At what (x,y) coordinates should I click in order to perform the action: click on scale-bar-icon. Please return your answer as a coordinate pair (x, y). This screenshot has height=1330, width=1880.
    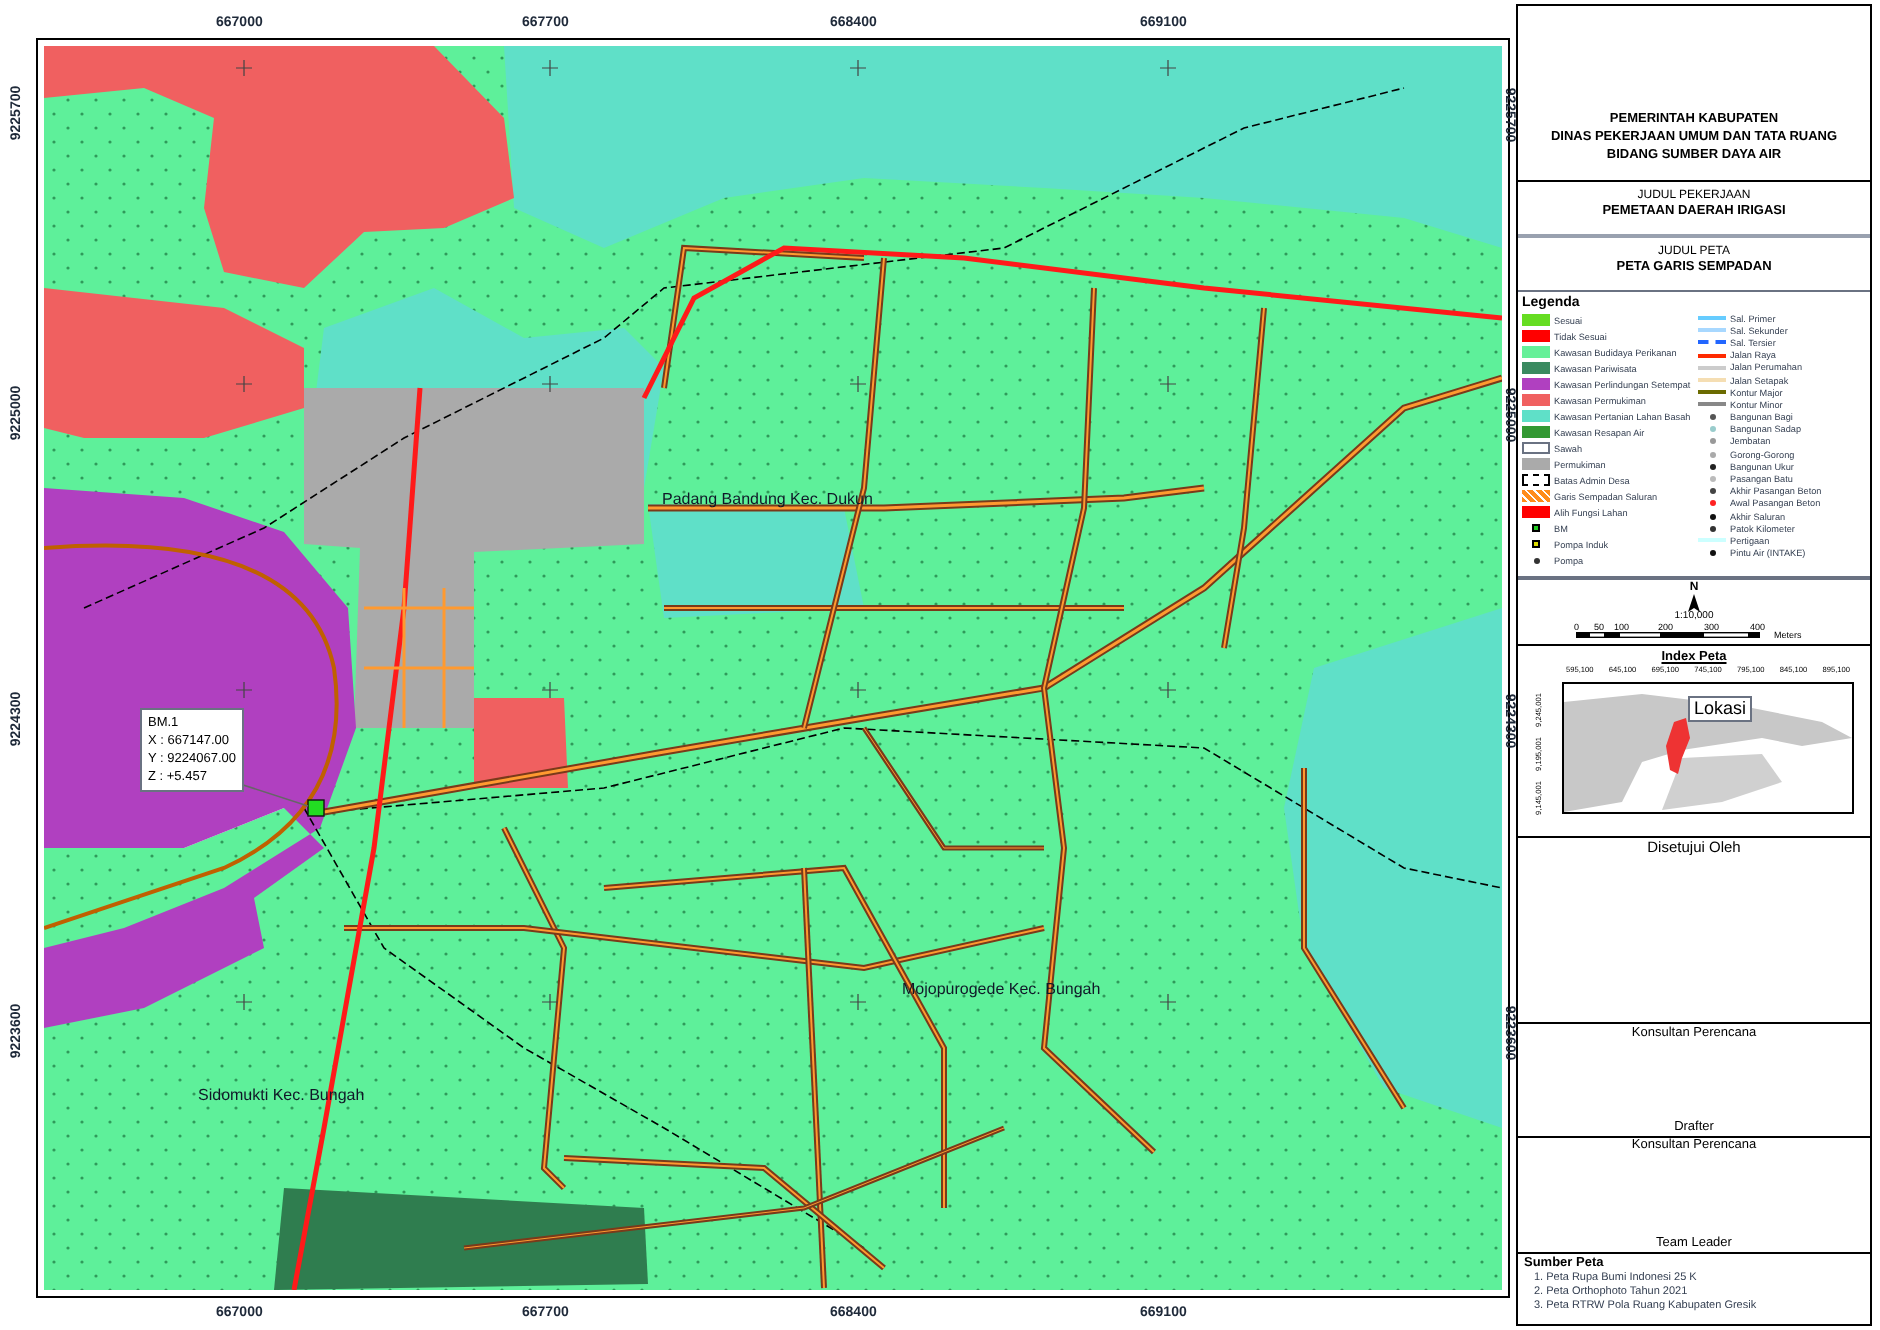
    Looking at the image, I should click on (1668, 635).